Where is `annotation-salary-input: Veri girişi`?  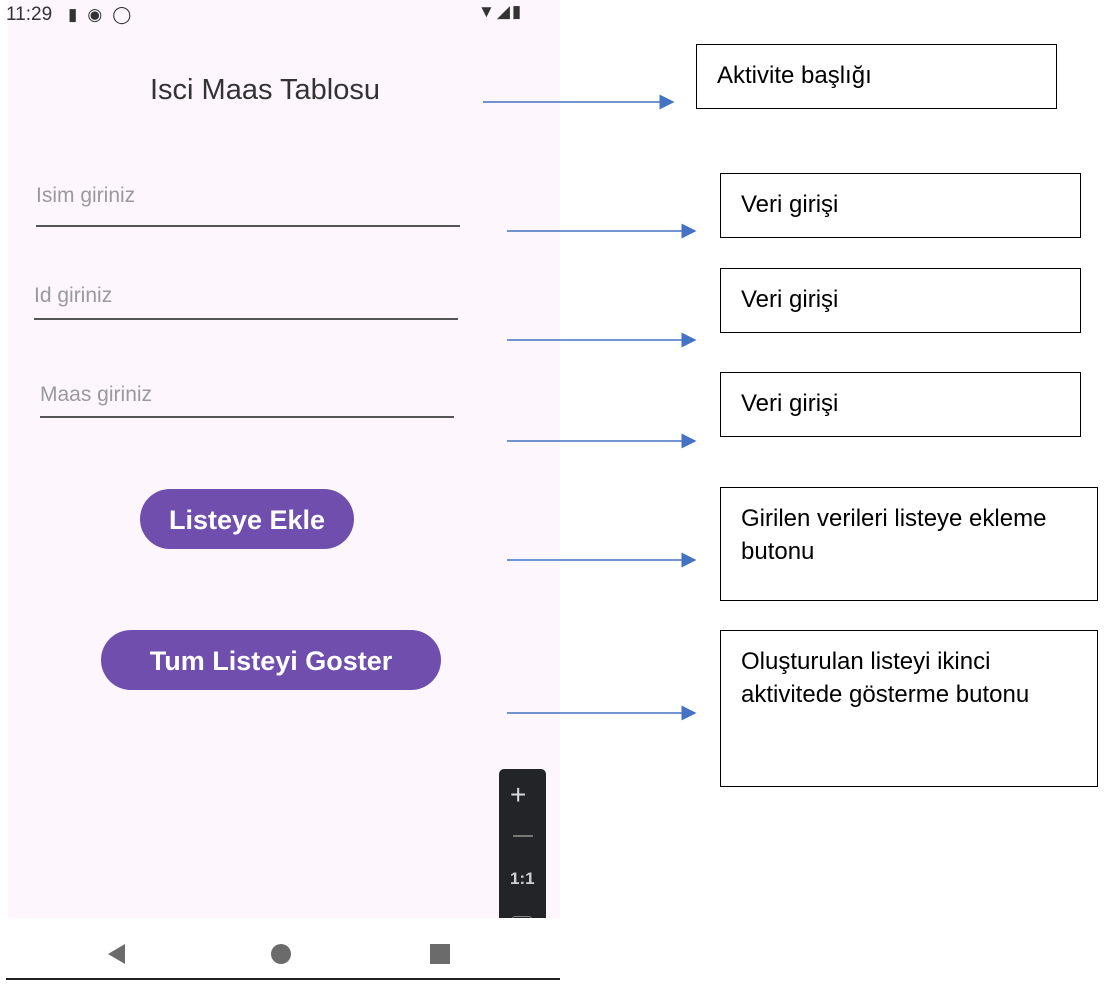 annotation-salary-input: Veri girişi is located at coordinates (900, 404).